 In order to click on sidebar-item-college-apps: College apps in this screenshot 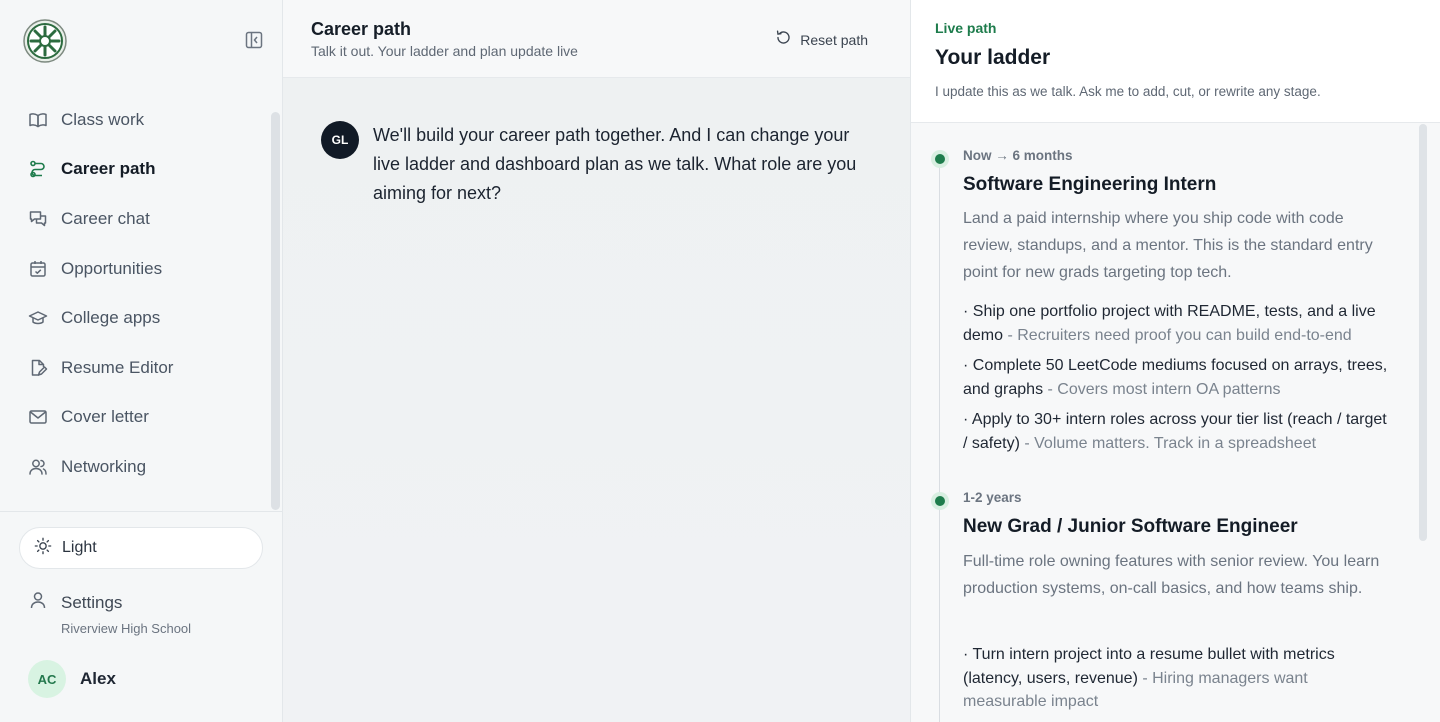, I will do `click(135, 318)`.